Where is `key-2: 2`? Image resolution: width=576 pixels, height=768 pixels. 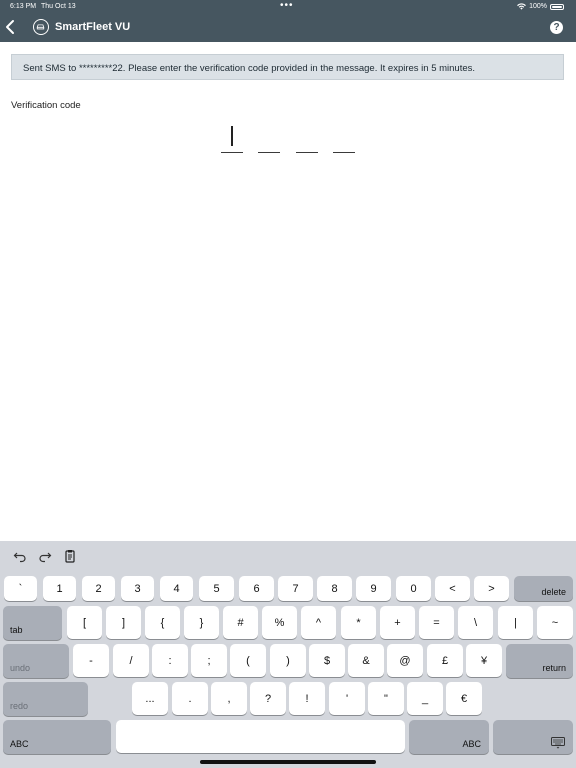
key-2: 2 is located at coordinates (98, 588).